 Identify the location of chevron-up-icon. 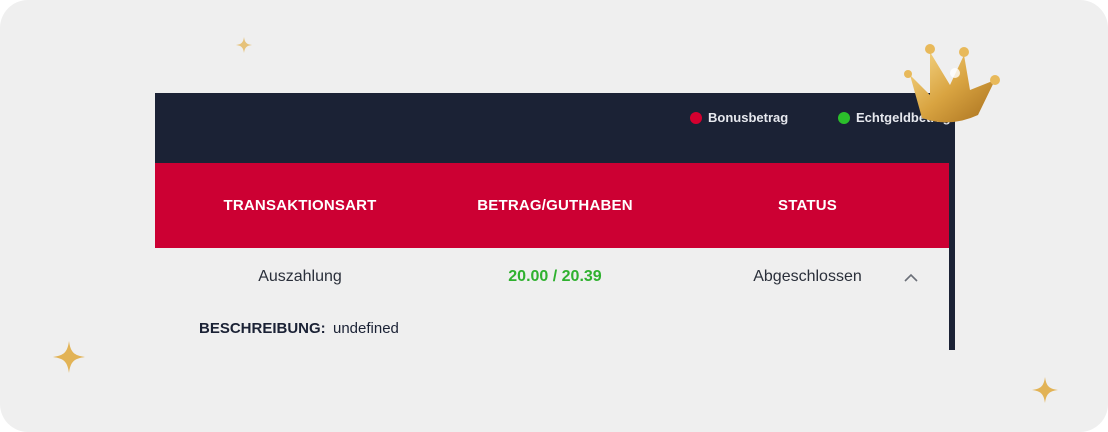
(911, 278).